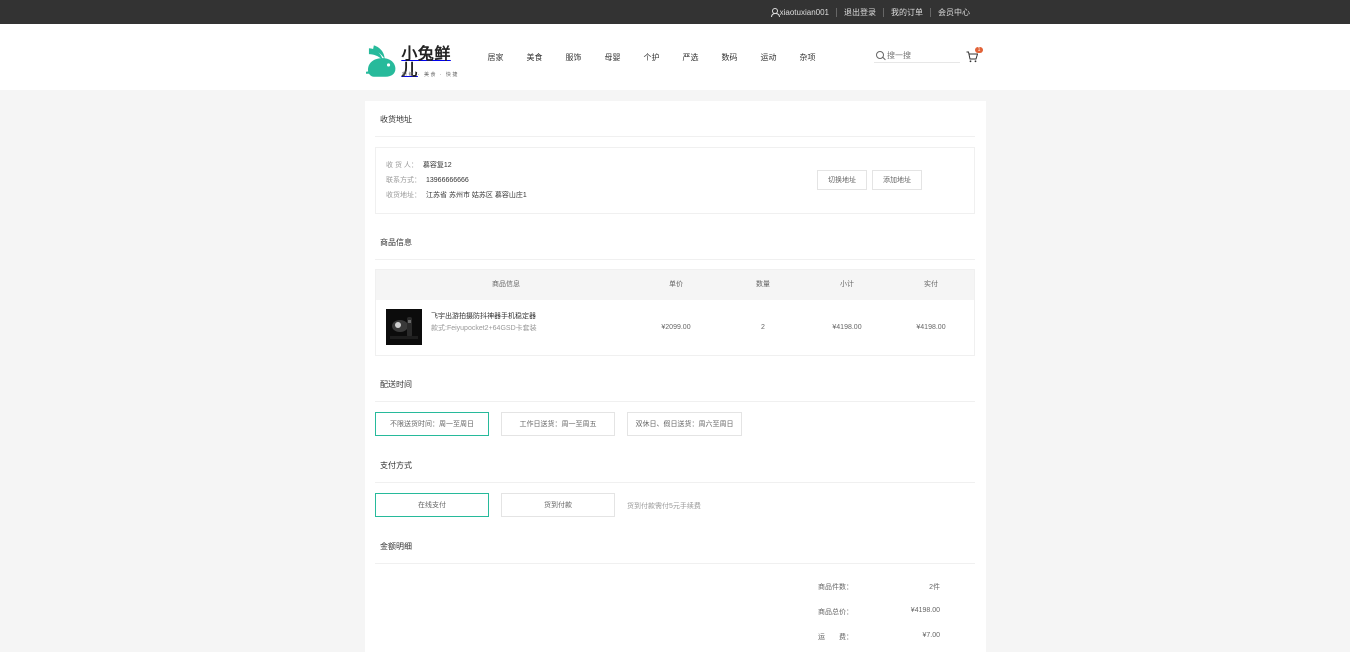 This screenshot has width=1350, height=652. I want to click on address-value: 江苏省 苏州市 姑苏区 慕容山庄1, so click(476, 195).